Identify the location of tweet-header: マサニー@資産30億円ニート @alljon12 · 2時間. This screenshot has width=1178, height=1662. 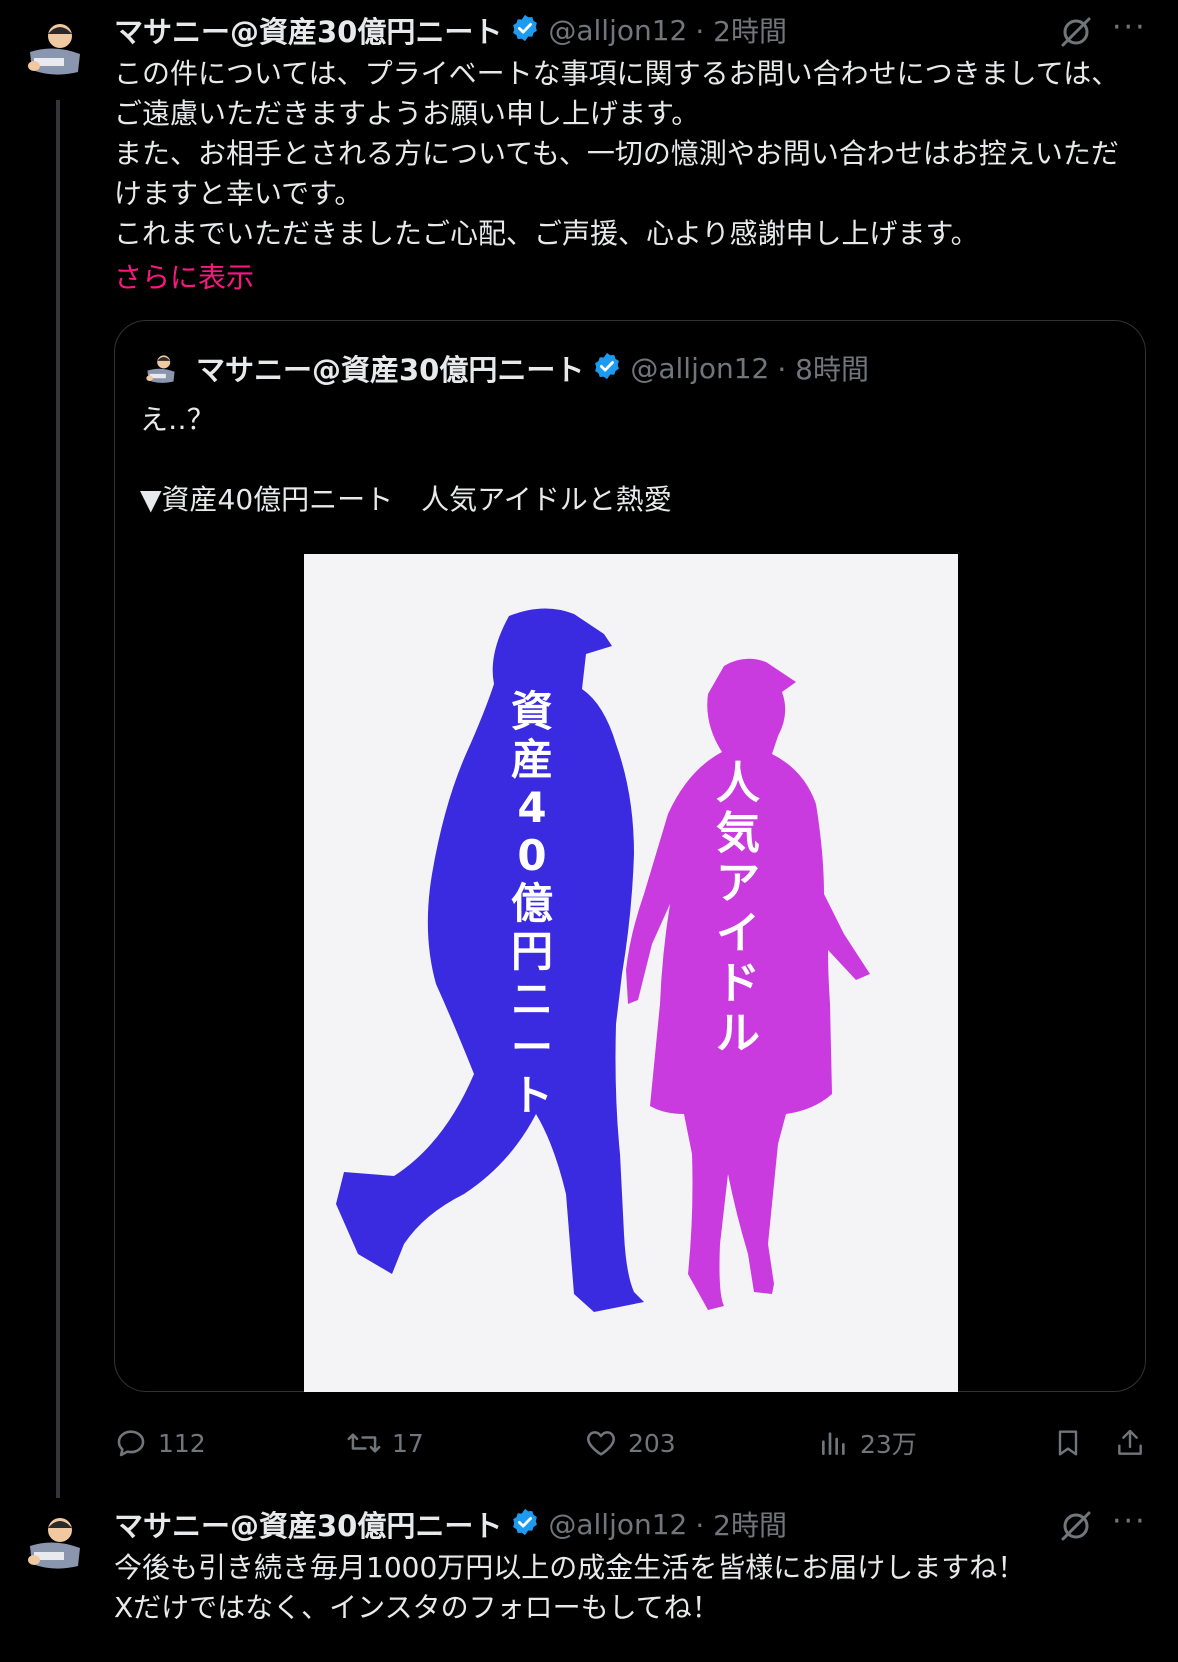
(450, 30).